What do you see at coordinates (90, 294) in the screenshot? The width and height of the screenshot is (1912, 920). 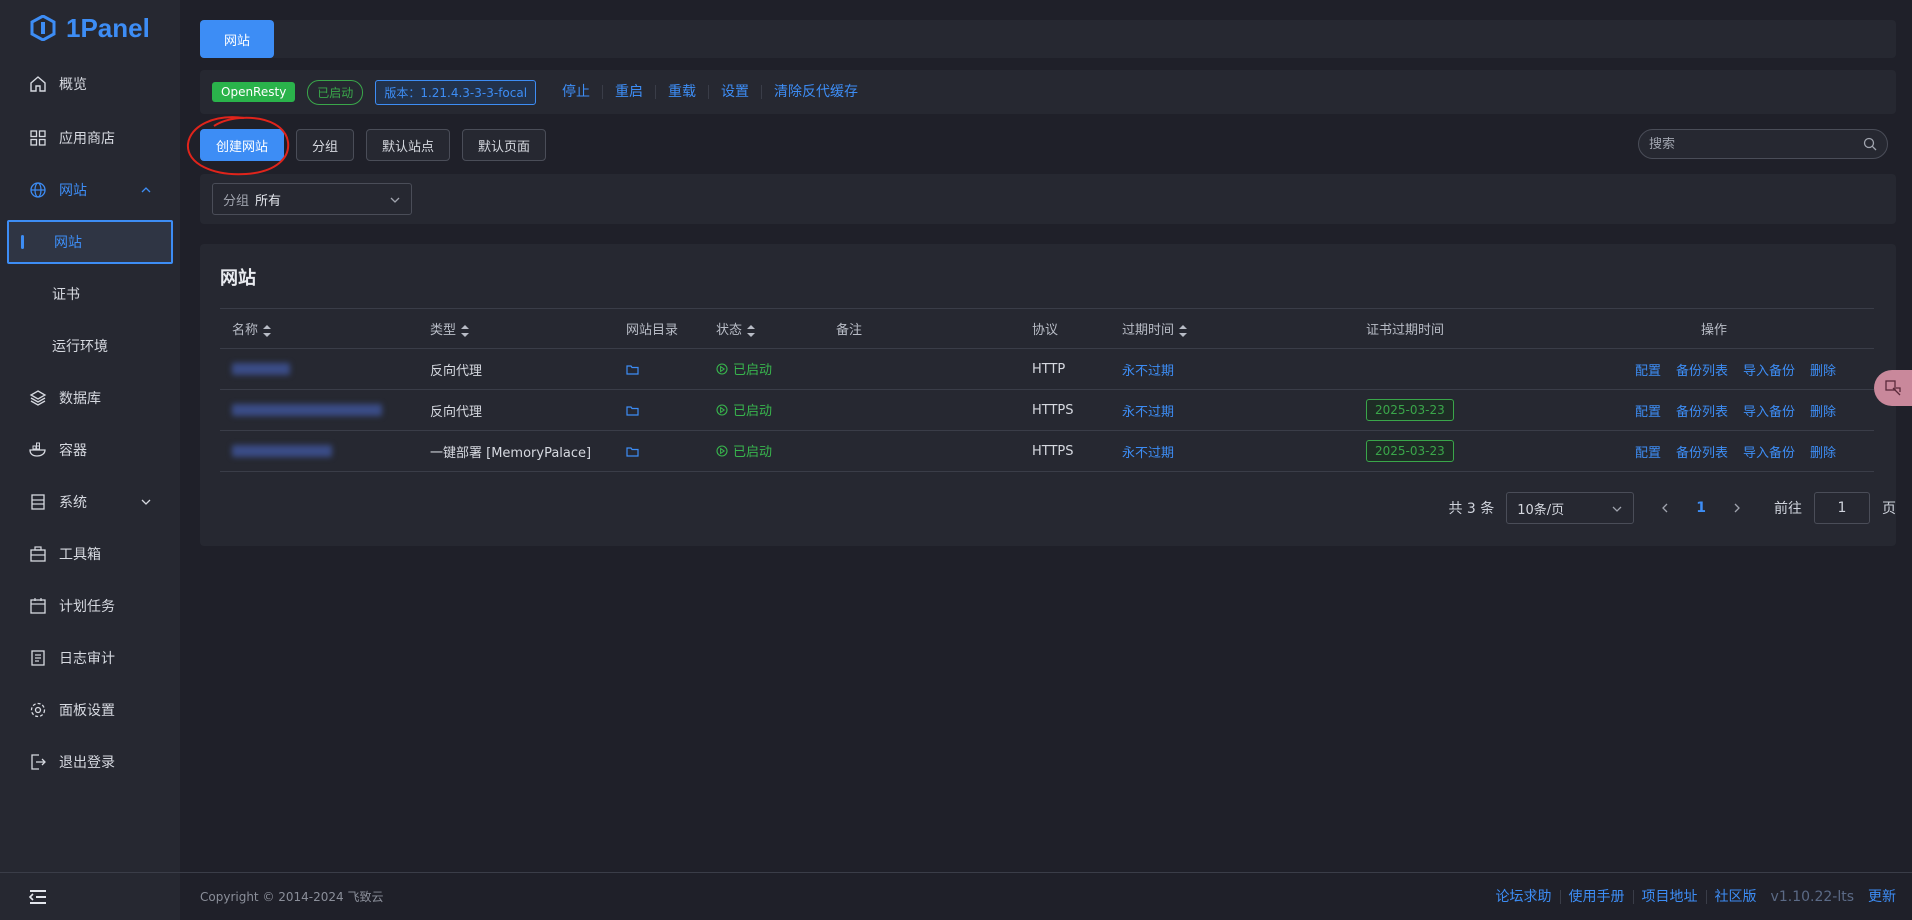 I see `sidebar-subitem-certificate: 证书` at bounding box center [90, 294].